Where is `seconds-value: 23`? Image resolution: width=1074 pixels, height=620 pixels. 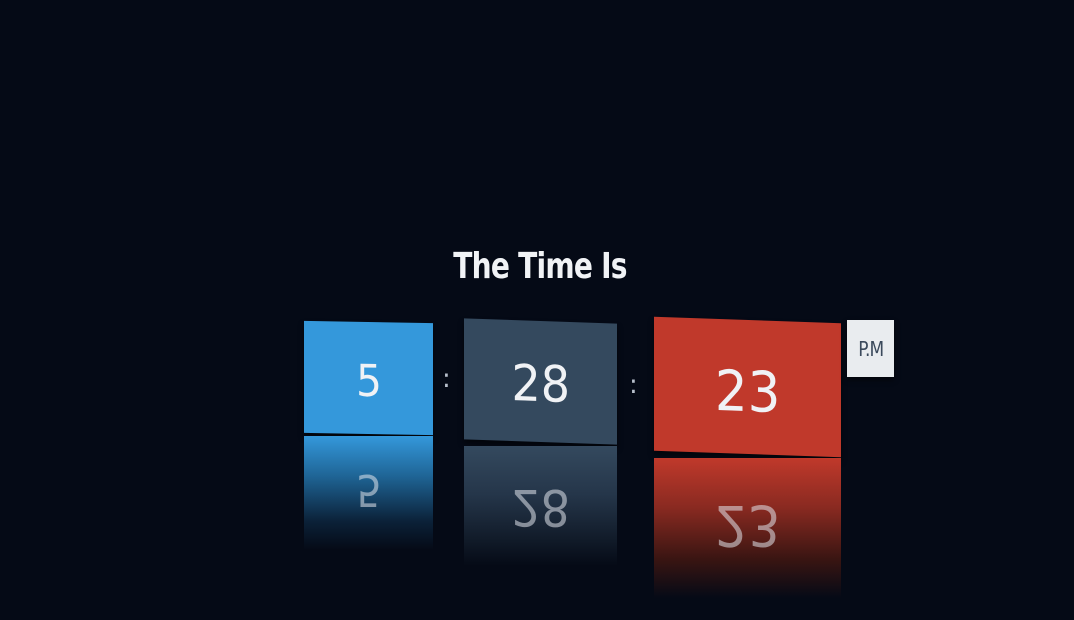 seconds-value: 23 is located at coordinates (747, 392).